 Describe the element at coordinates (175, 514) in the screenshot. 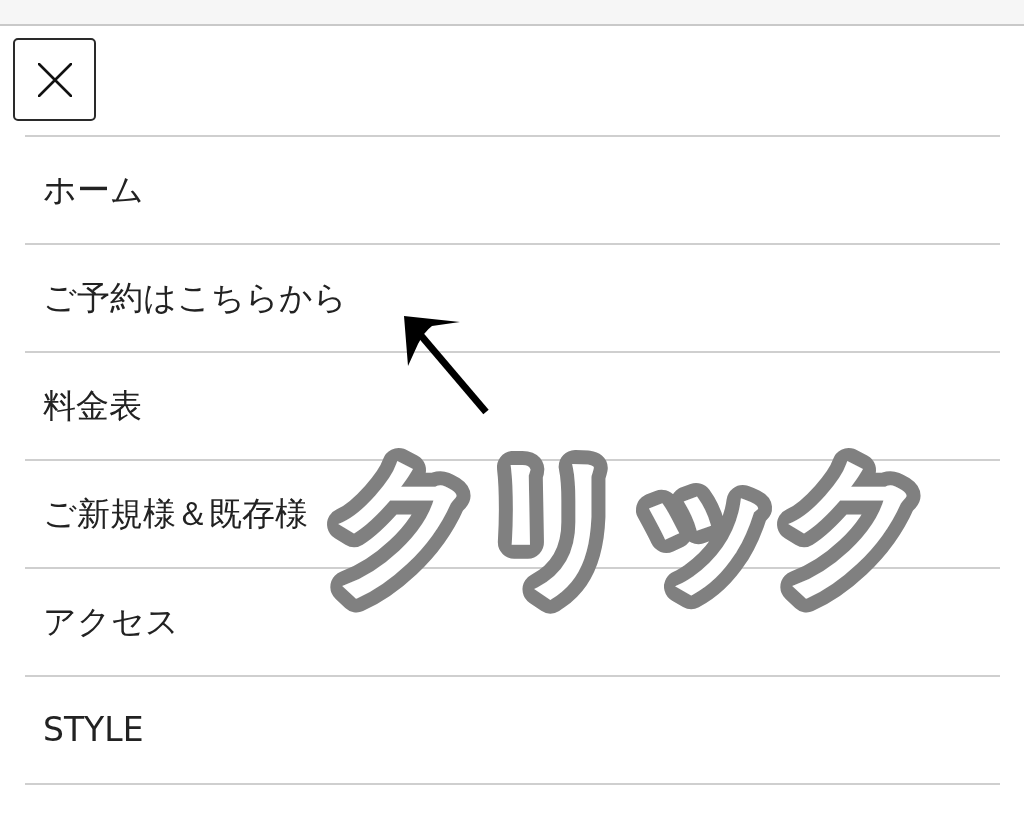

I see `menu-link: ご新規様＆既存様` at that location.